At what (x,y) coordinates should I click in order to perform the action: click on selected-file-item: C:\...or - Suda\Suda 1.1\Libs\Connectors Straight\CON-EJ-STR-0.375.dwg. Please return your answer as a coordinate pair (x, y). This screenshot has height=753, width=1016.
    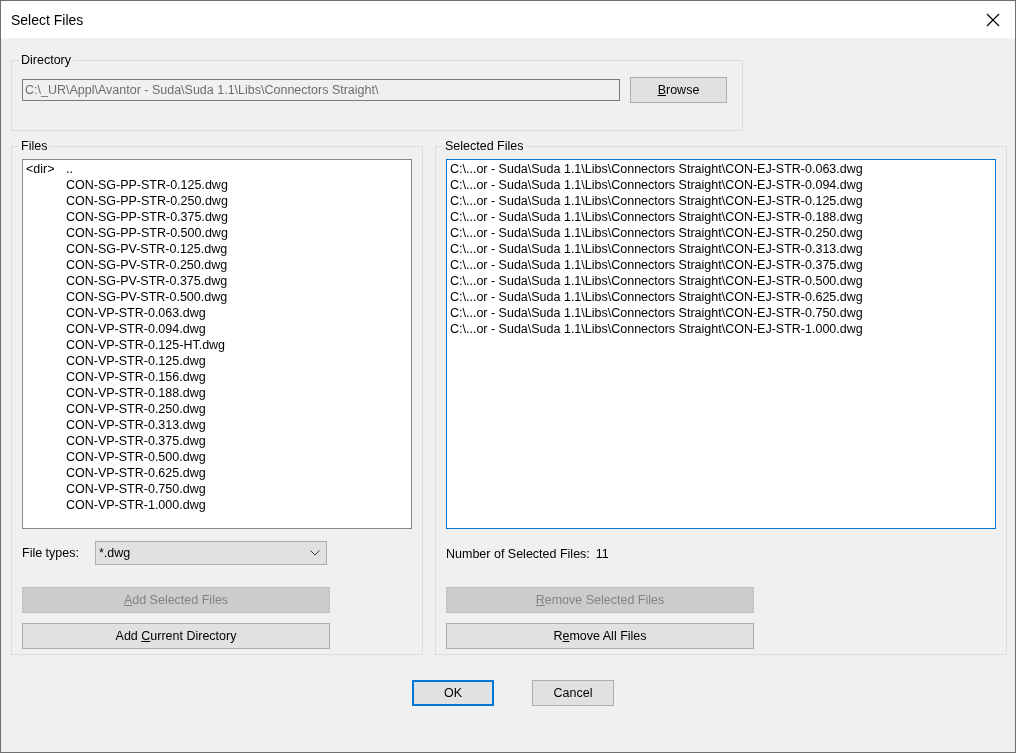
    Looking at the image, I should click on (656, 265).